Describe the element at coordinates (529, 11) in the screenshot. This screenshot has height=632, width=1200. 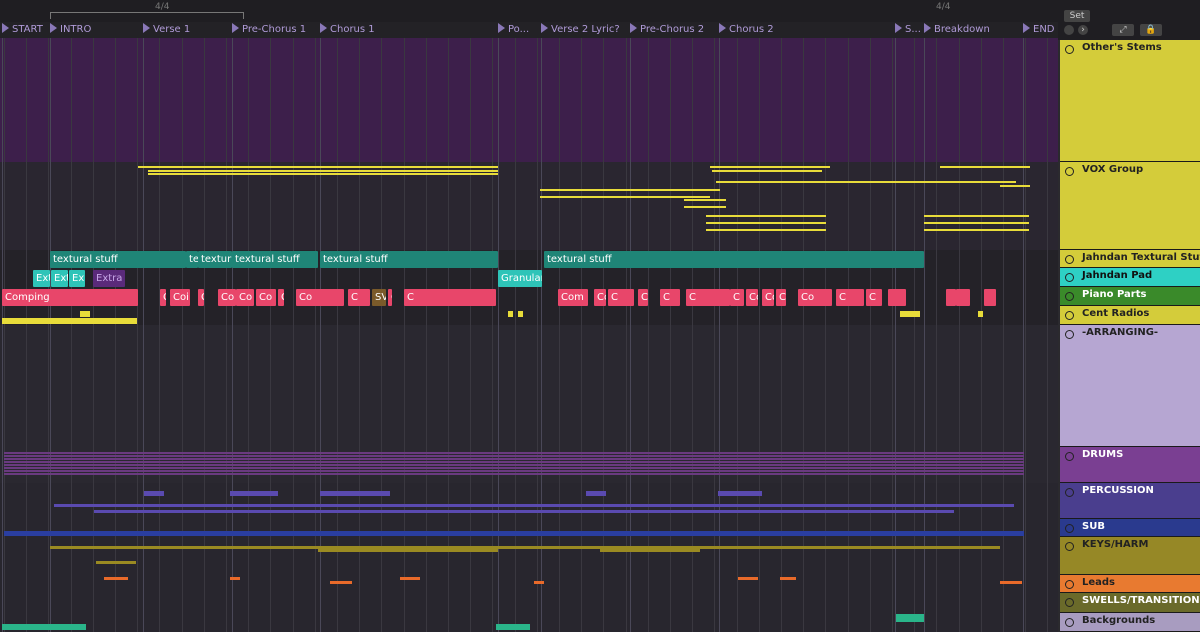
I see `time-ruler: 4/4 4/4` at that location.